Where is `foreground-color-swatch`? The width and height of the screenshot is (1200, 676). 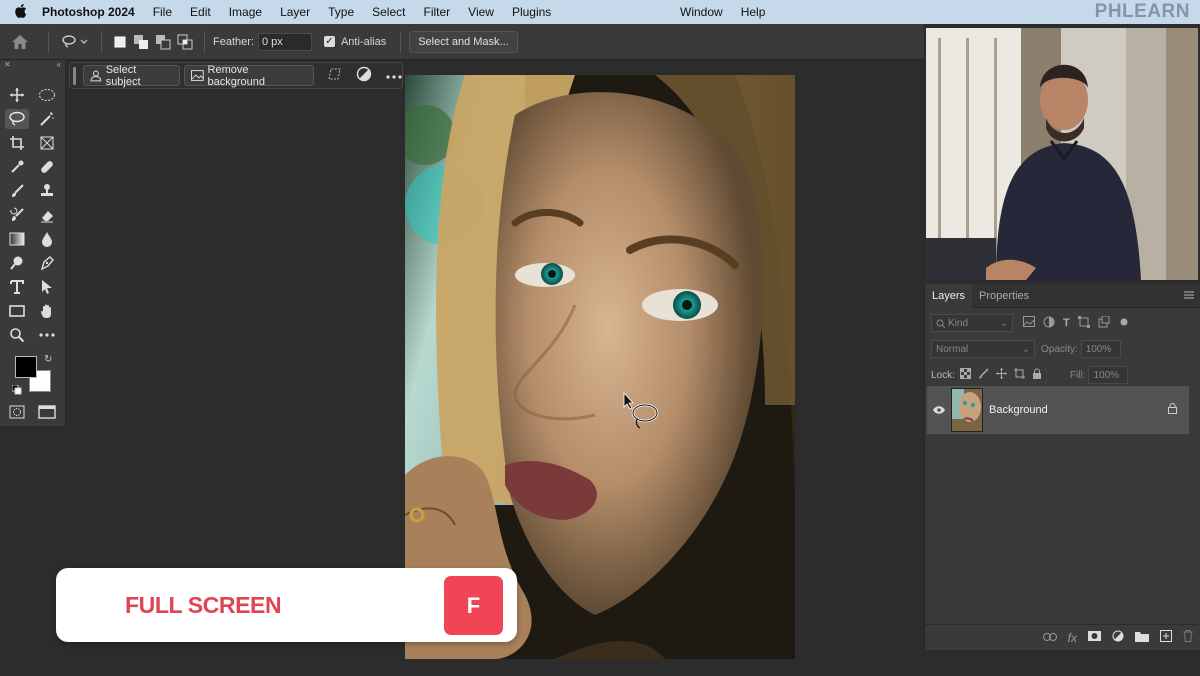 foreground-color-swatch is located at coordinates (26, 367).